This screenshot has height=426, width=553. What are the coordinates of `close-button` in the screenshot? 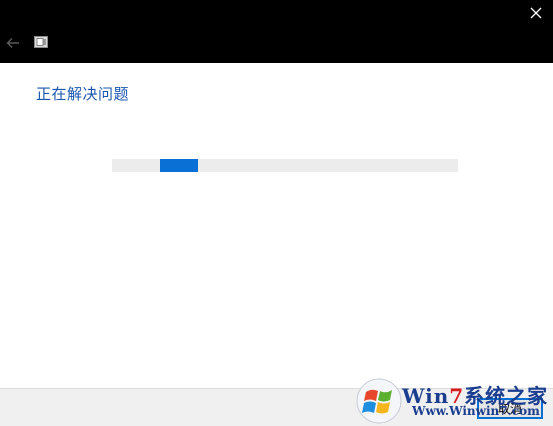 It's located at (536, 13).